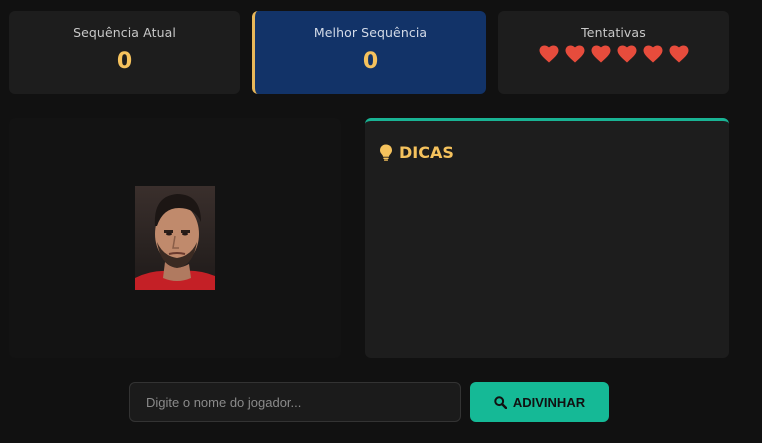  I want to click on player-photo, so click(175, 238).